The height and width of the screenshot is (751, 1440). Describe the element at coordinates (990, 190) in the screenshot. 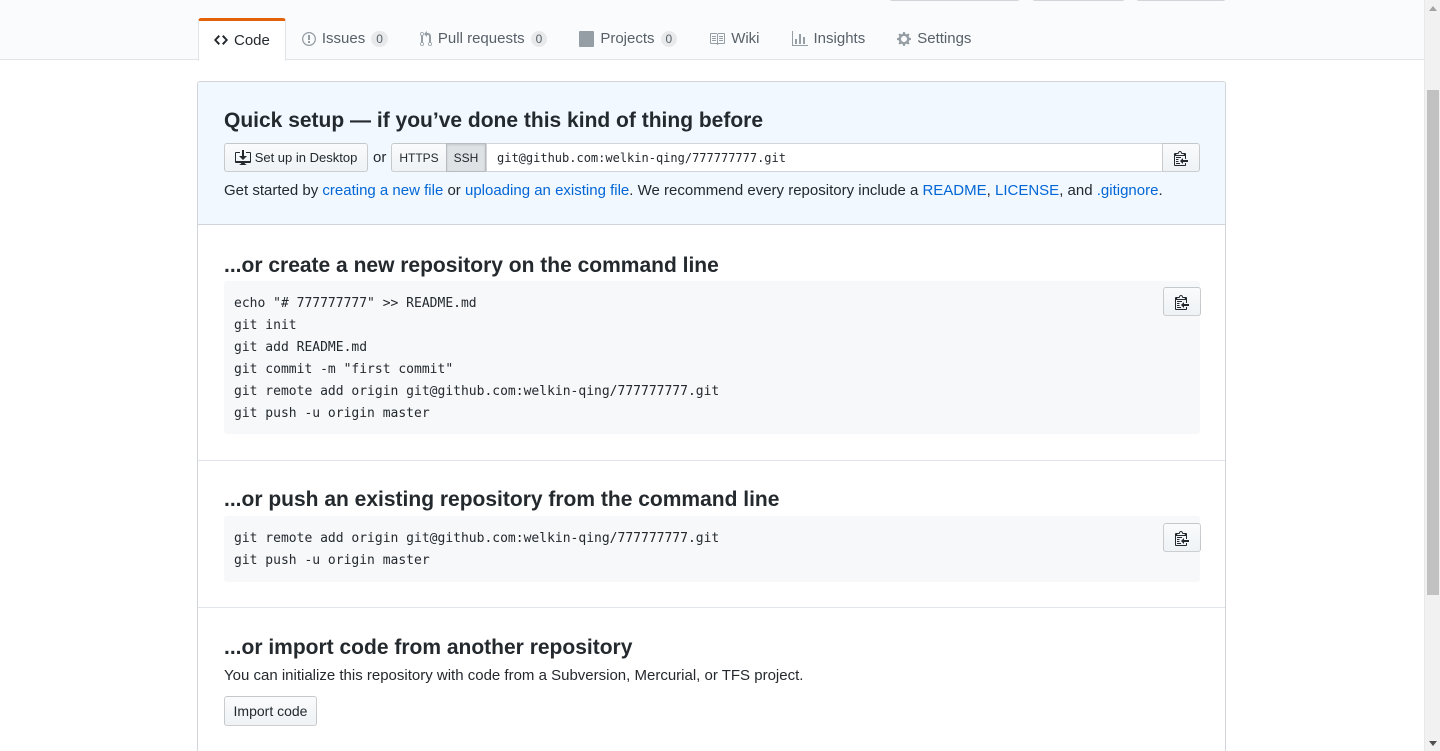

I see `text-fragment: ,` at that location.